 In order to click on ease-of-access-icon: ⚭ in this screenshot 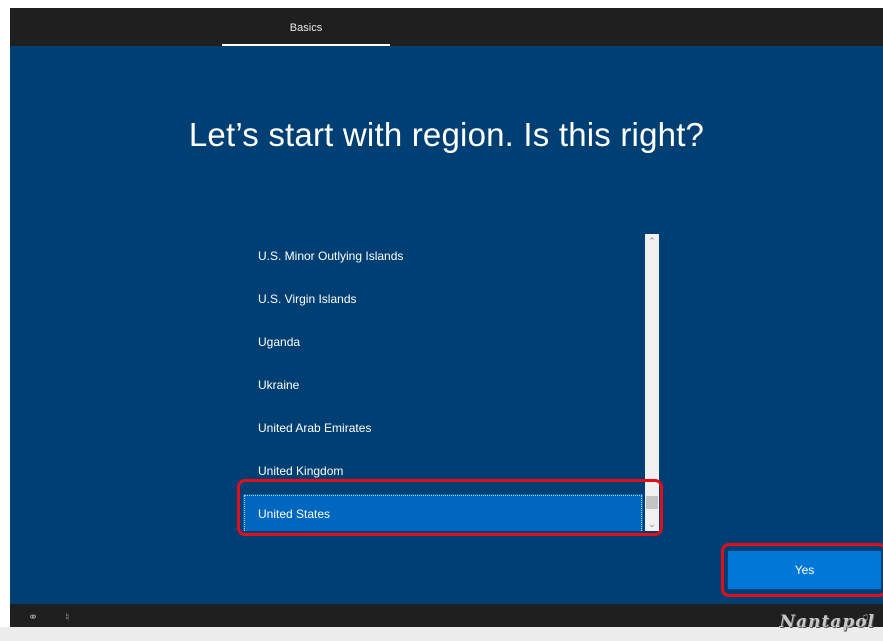, I will do `click(33, 617)`.